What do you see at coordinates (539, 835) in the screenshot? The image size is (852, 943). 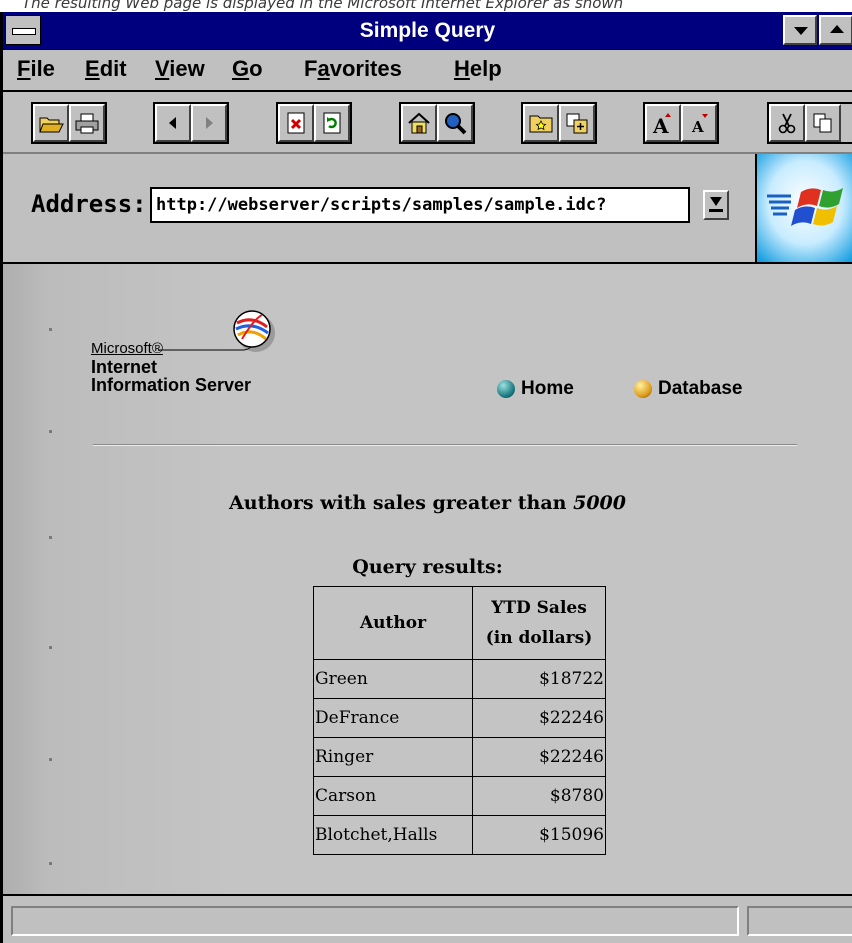 I see `sales-cell: $15096` at bounding box center [539, 835].